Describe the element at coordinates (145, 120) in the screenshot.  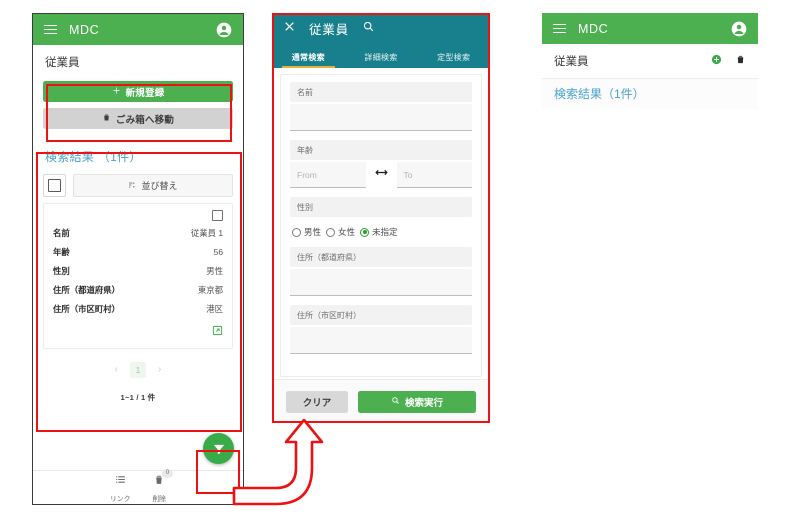
I see `move-to-trash-label: ごみ箱へ移動` at that location.